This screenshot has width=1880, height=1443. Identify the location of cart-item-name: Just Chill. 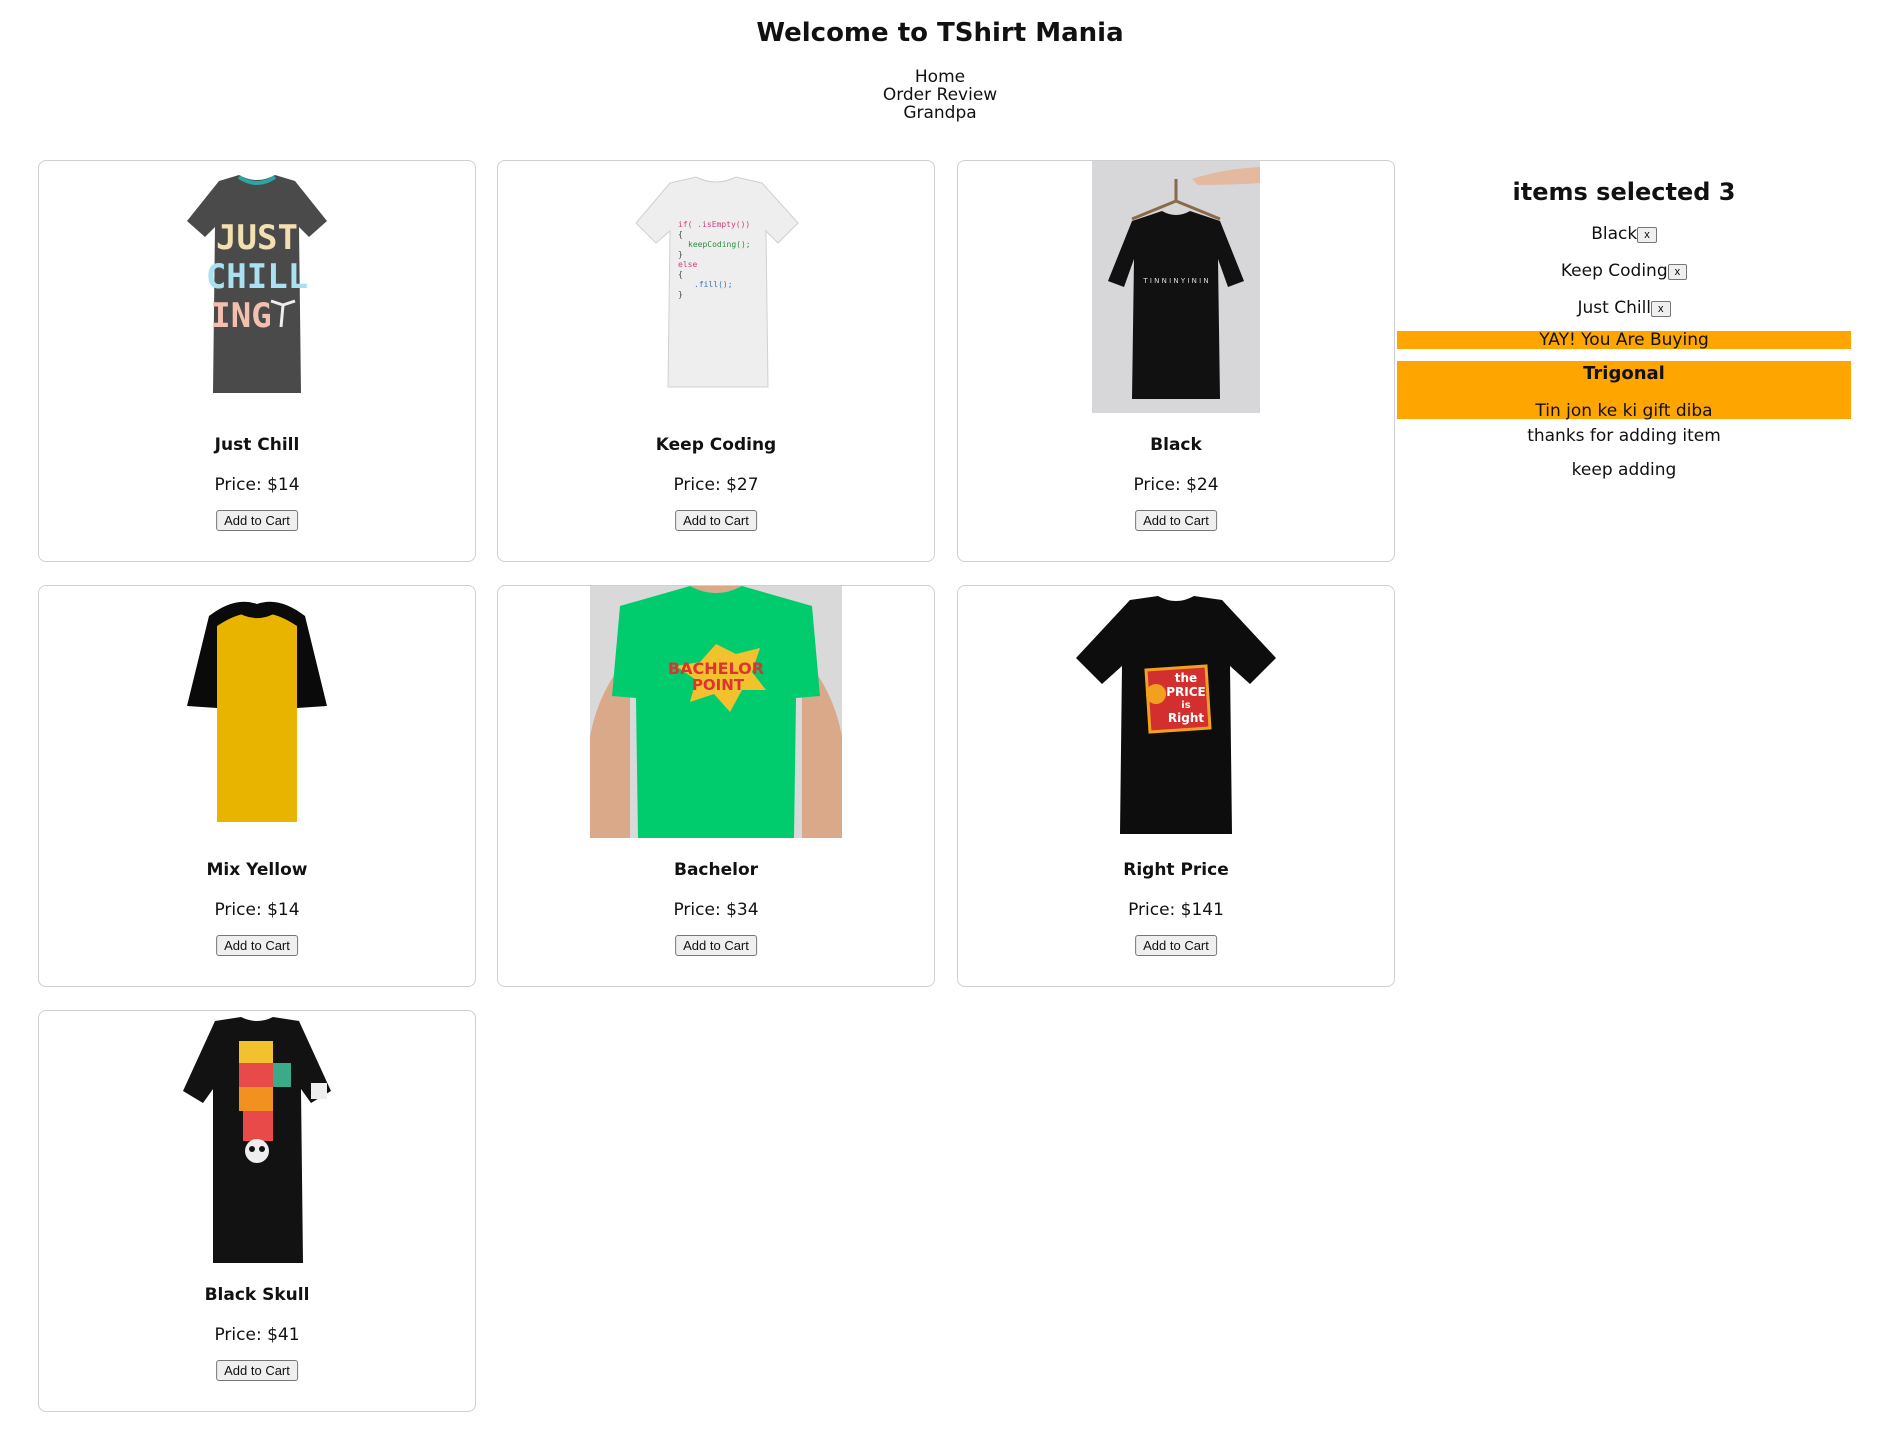
(1614, 308).